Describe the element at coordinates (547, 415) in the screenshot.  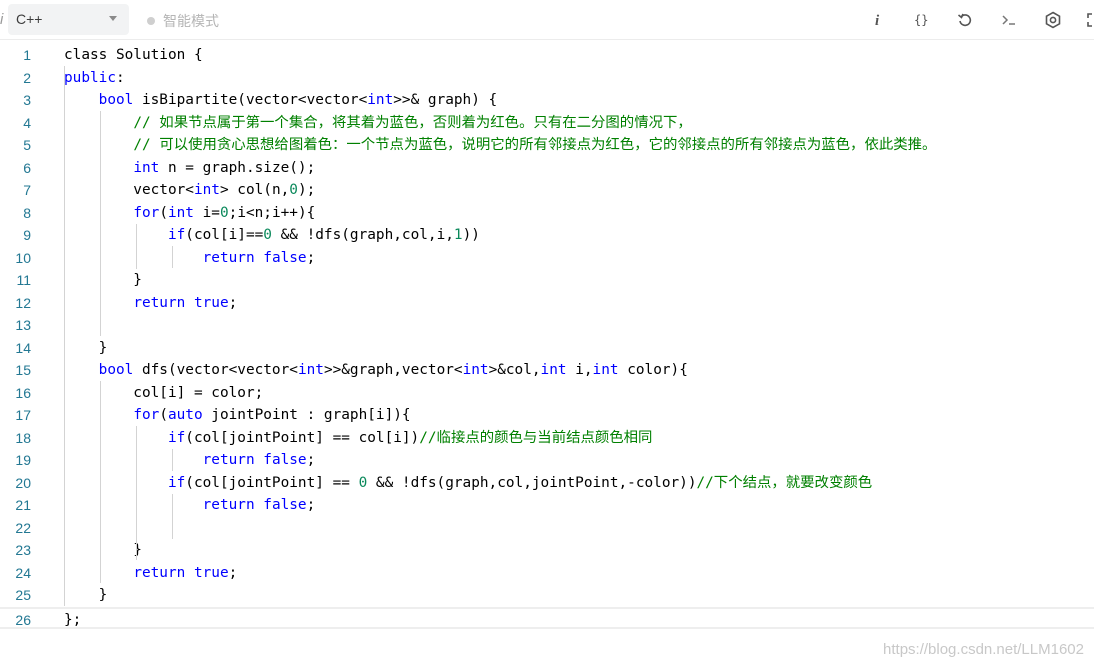
I see `code-line: 17 for(auto jointPoint : graph[i]){` at that location.